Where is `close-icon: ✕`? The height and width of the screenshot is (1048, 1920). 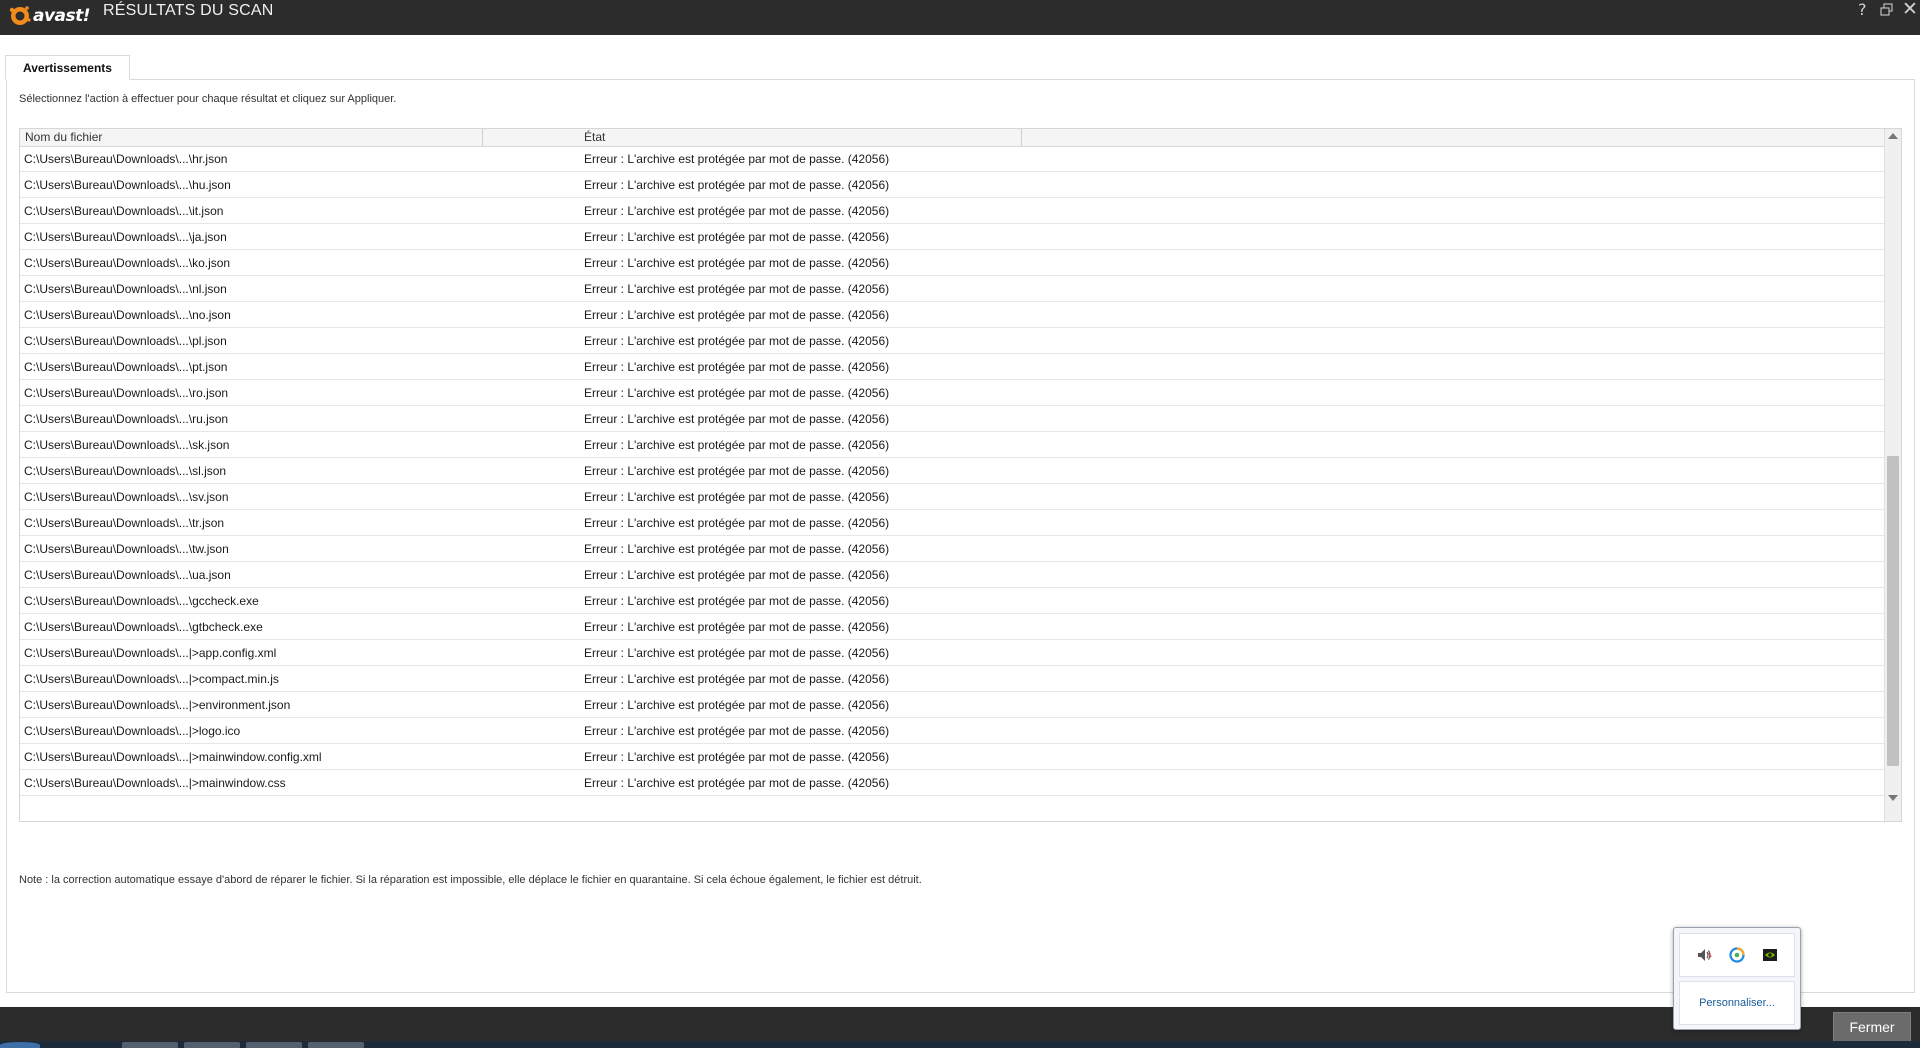 close-icon: ✕ is located at coordinates (1910, 10).